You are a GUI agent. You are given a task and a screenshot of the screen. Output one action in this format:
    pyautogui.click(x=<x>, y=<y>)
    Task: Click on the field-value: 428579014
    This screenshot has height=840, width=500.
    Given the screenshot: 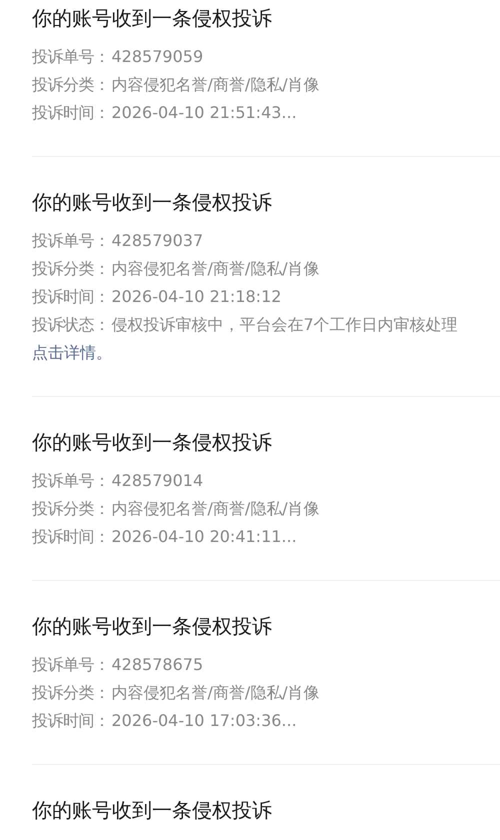 What is the action you would take?
    pyautogui.click(x=158, y=480)
    